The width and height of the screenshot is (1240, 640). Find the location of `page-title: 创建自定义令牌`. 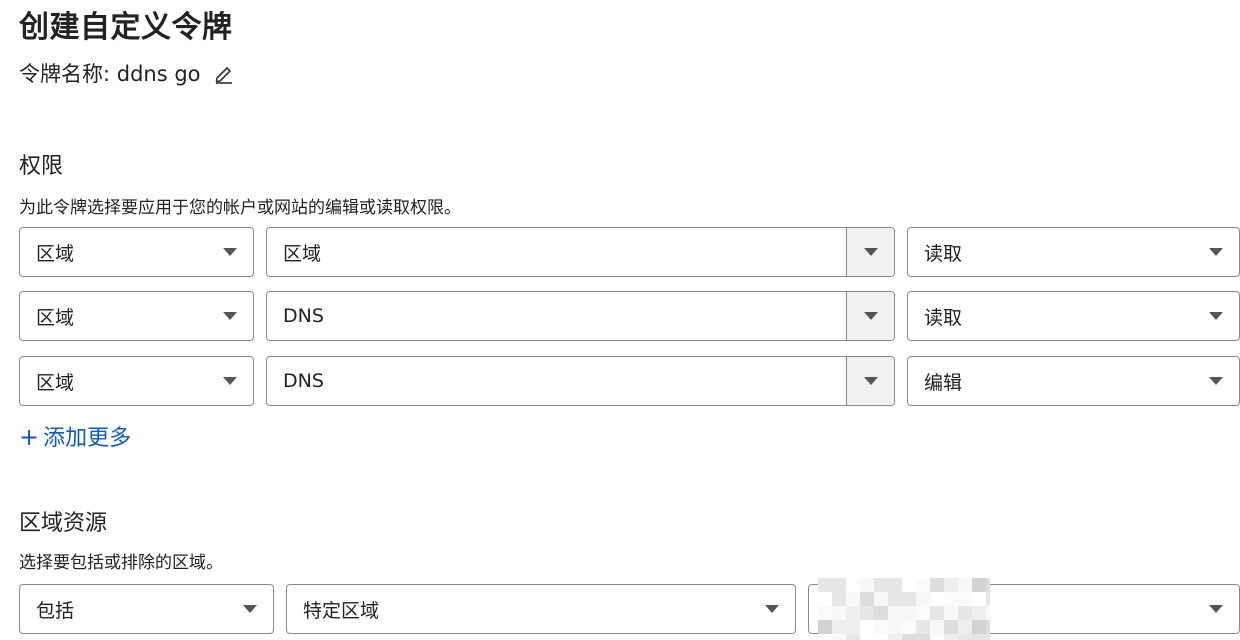

page-title: 创建自定义令牌 is located at coordinates (126, 27).